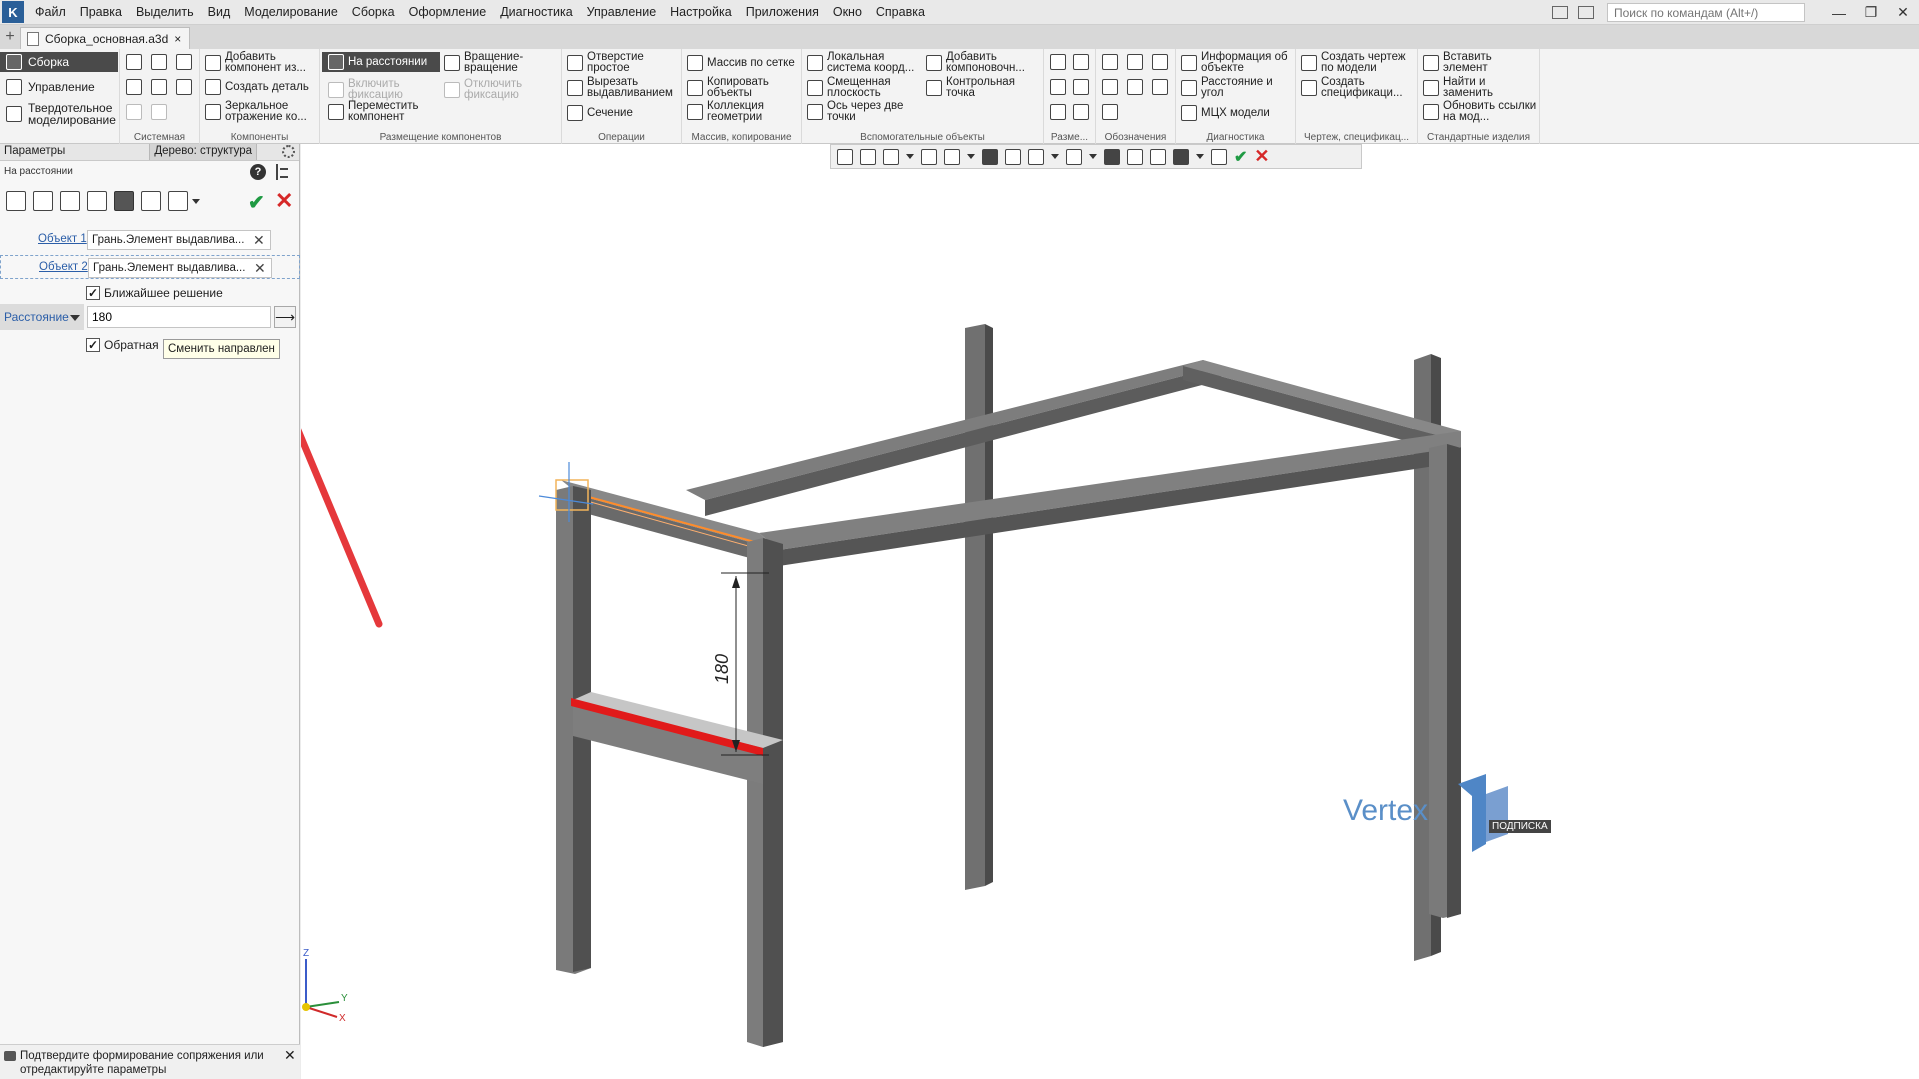  Describe the element at coordinates (1480, 62) in the screenshot. I see `insert-element-button: Вставить элемент` at that location.